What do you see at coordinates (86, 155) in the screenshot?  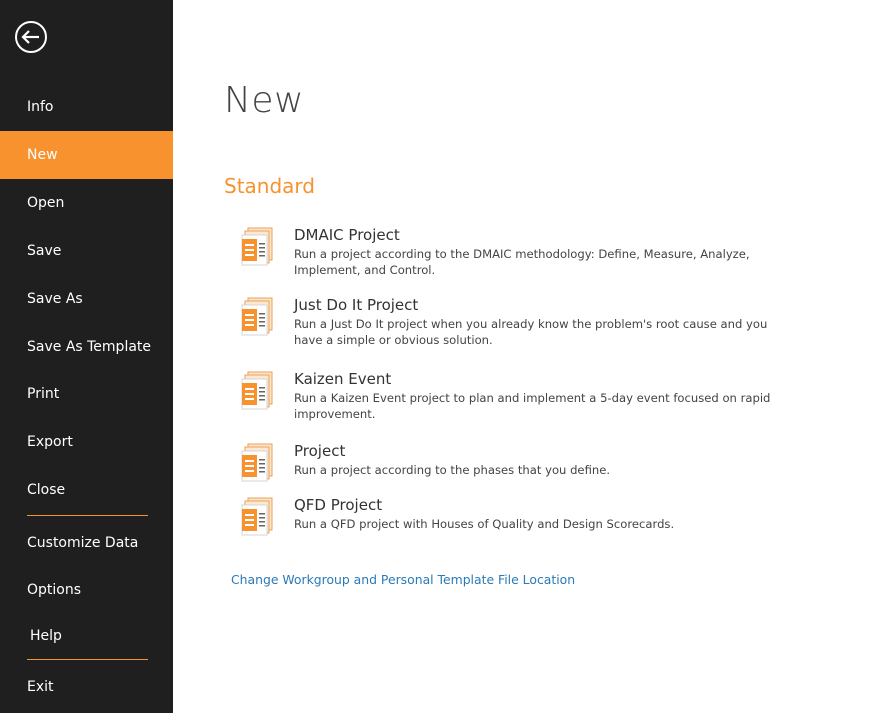 I see `sidebar-item-new: New` at bounding box center [86, 155].